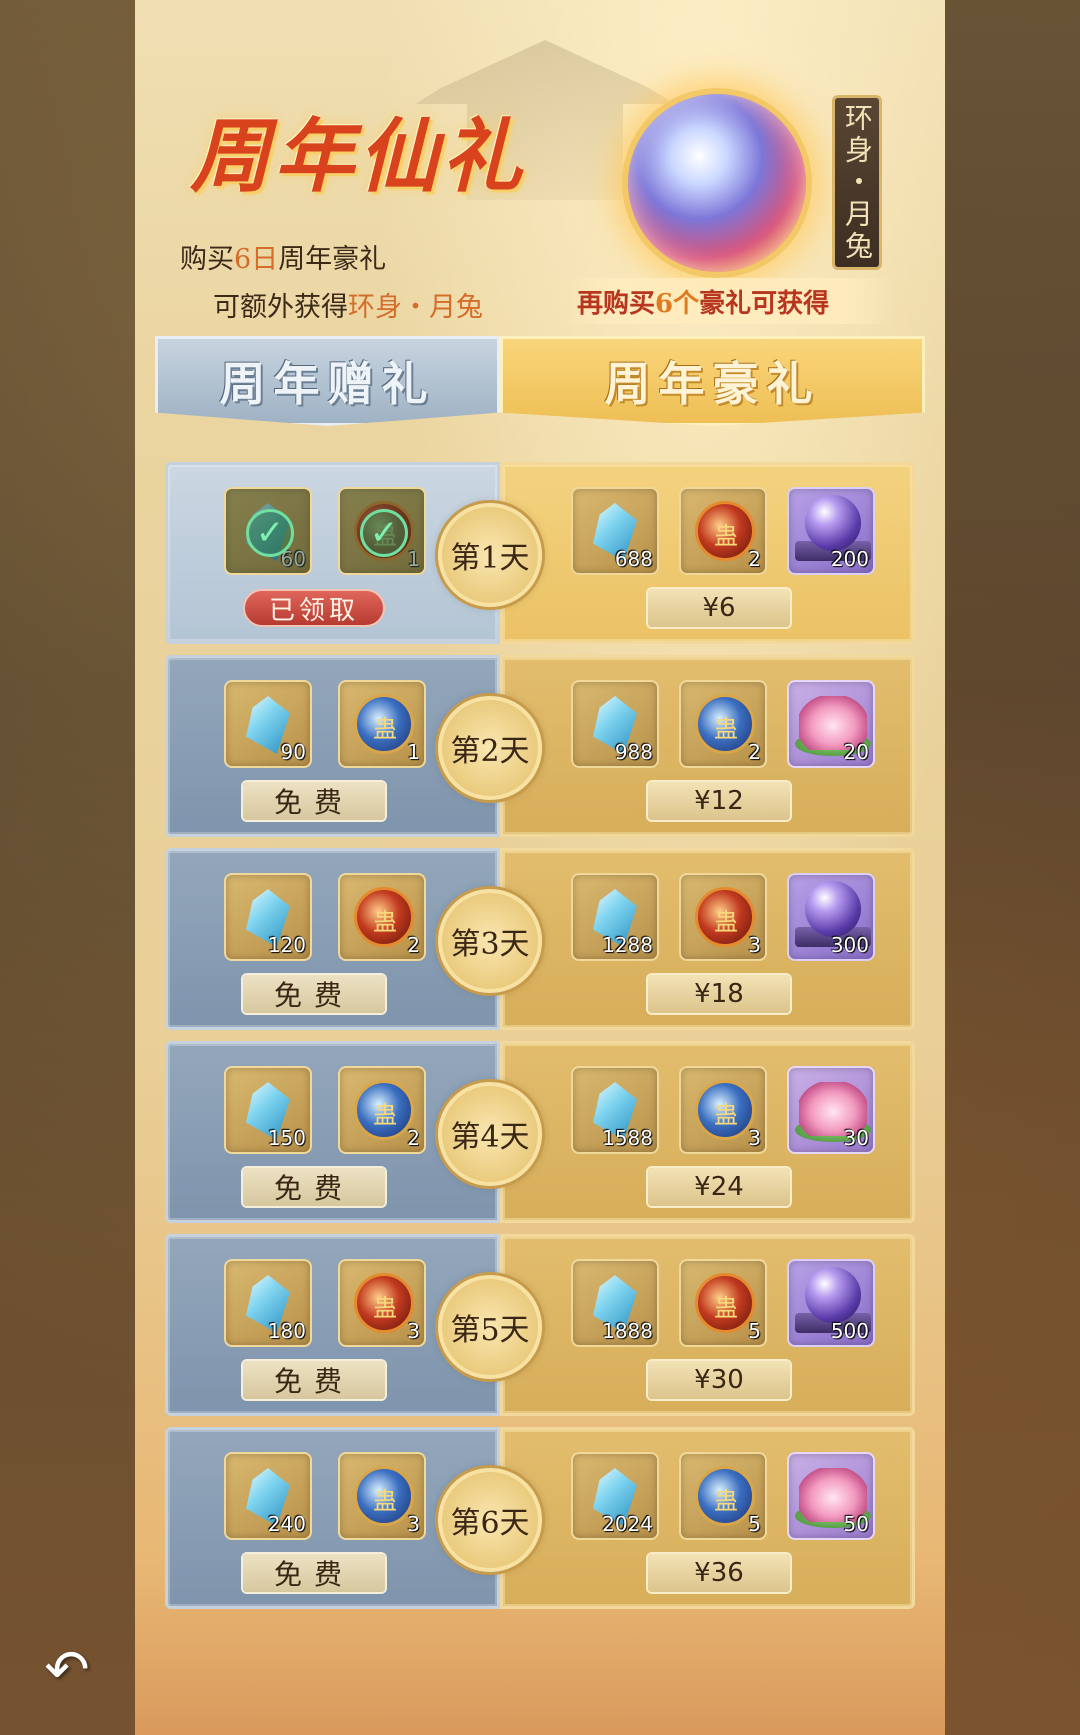  I want to click on buy-price-button: ¥36, so click(719, 1573).